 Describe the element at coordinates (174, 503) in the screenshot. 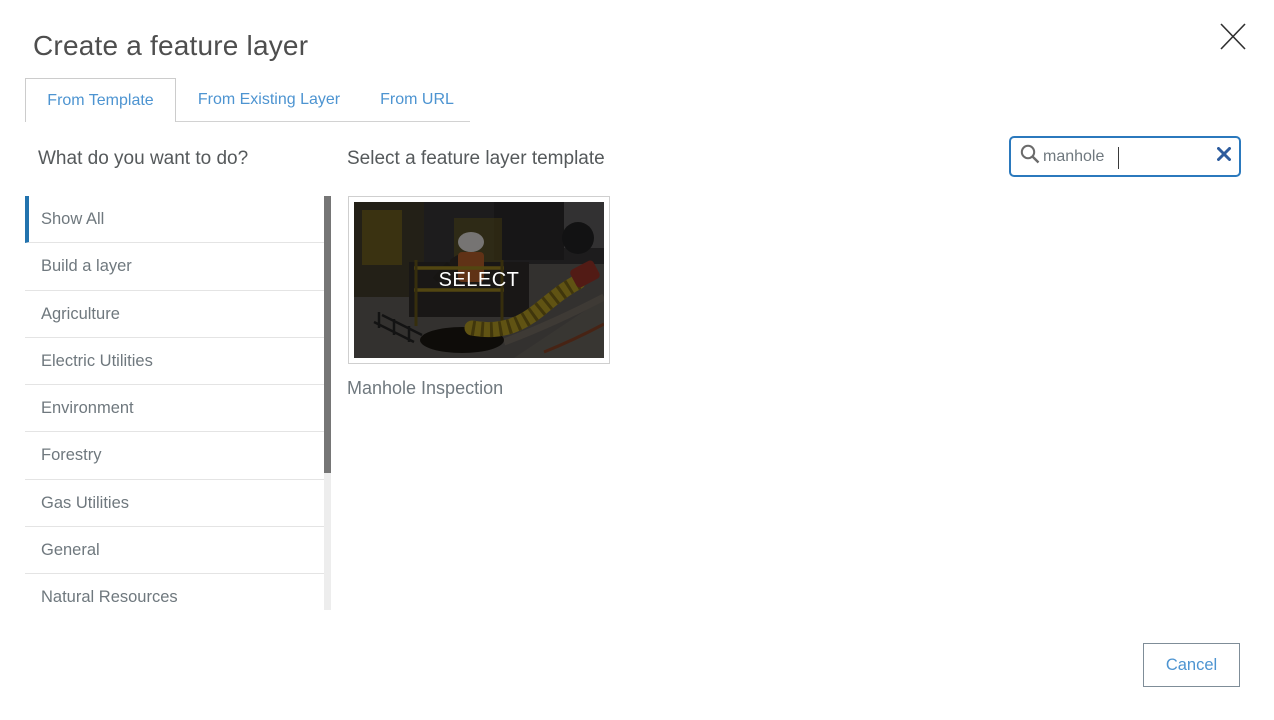

I see `category-item-gas-utilities: Gas Utilities` at that location.